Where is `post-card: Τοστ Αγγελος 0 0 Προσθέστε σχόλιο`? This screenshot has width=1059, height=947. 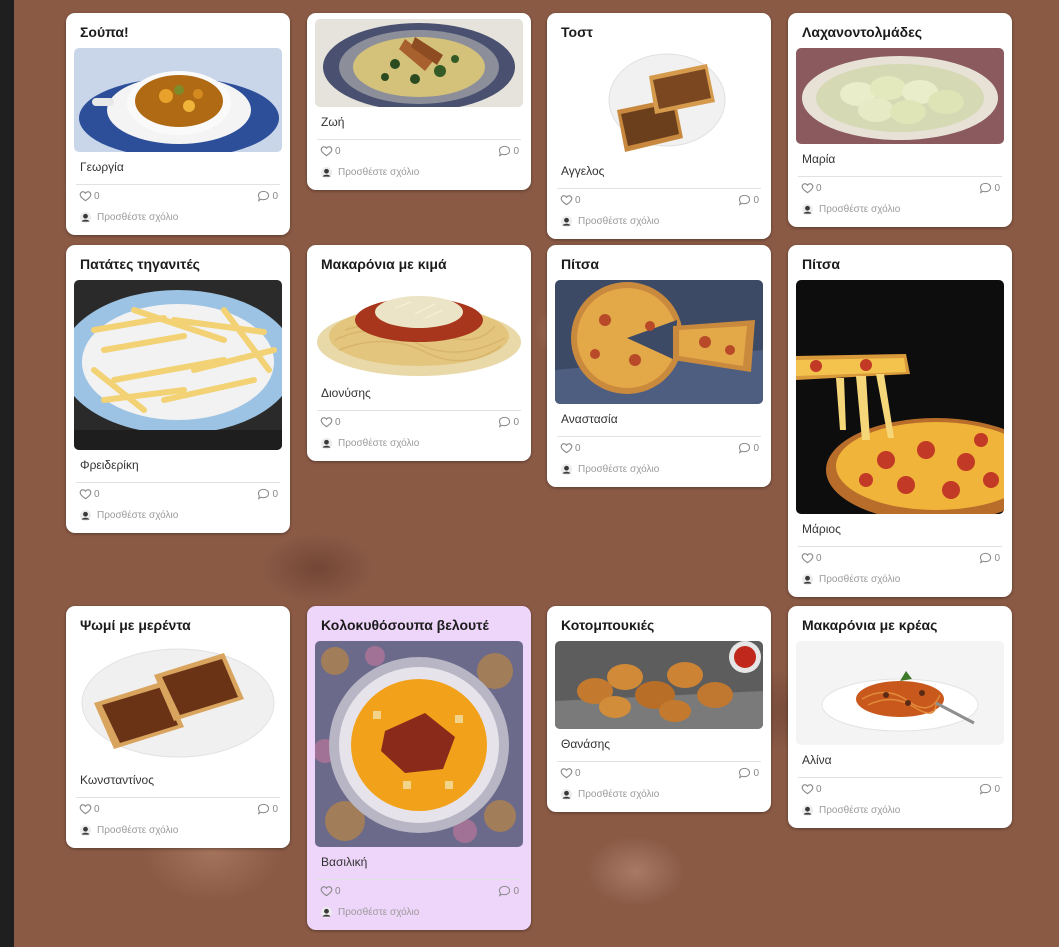 post-card: Τοστ Αγγελος 0 0 Προσθέστε σχόλιο is located at coordinates (659, 126).